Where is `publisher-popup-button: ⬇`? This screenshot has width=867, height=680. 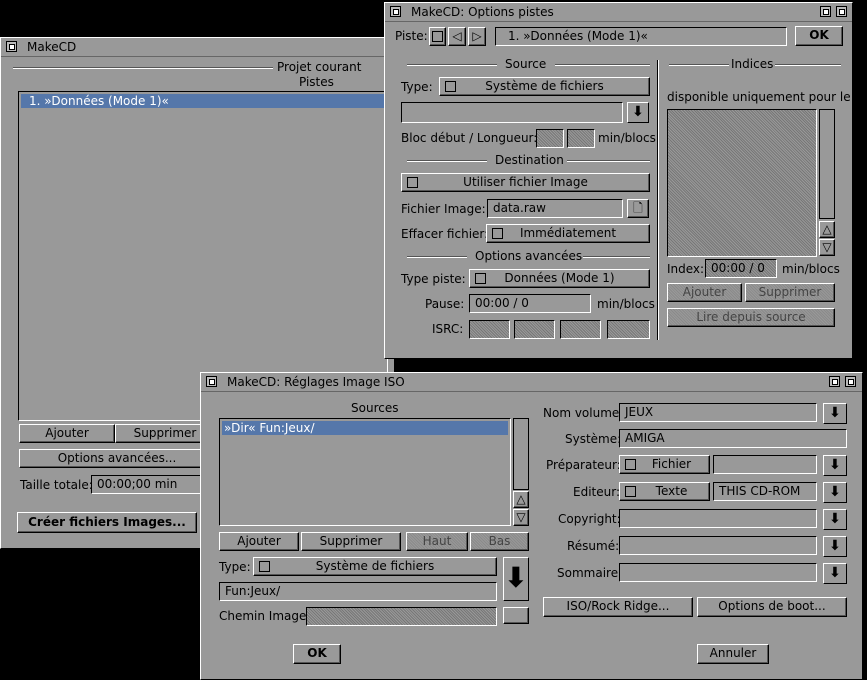 publisher-popup-button: ⬇ is located at coordinates (835, 492).